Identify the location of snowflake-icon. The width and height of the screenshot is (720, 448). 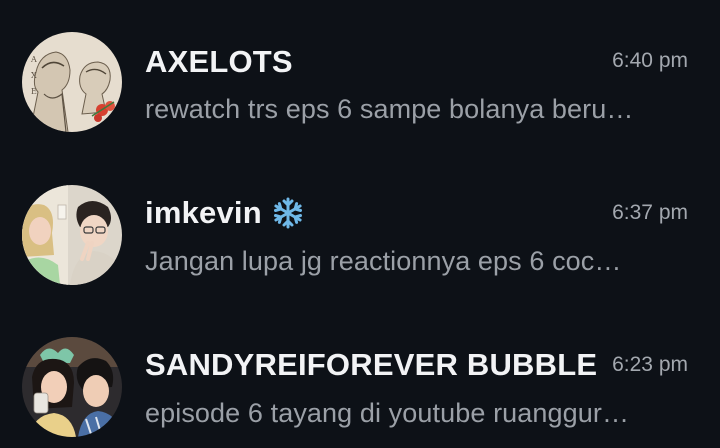
(288, 213).